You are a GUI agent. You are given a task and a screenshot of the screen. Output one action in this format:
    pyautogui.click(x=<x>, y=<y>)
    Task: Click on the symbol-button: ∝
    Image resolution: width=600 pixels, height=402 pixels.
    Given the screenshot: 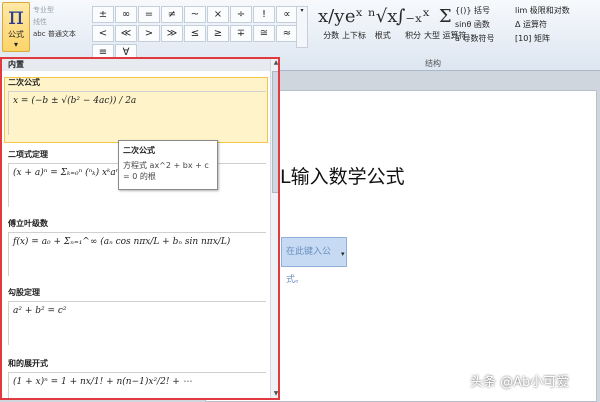 What is the action you would take?
    pyautogui.click(x=287, y=14)
    